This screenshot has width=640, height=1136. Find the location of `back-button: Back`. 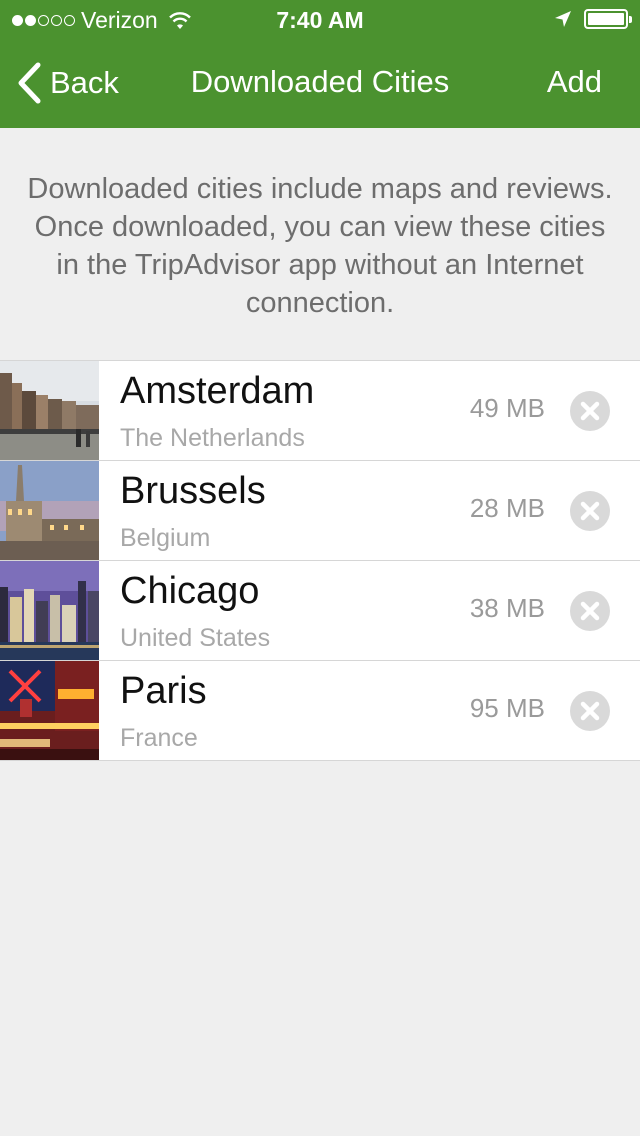

back-button: Back is located at coordinates (67, 83).